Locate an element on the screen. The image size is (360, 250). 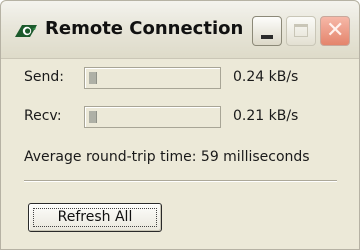
refresh-all-label: Refresh All is located at coordinates (95, 217).